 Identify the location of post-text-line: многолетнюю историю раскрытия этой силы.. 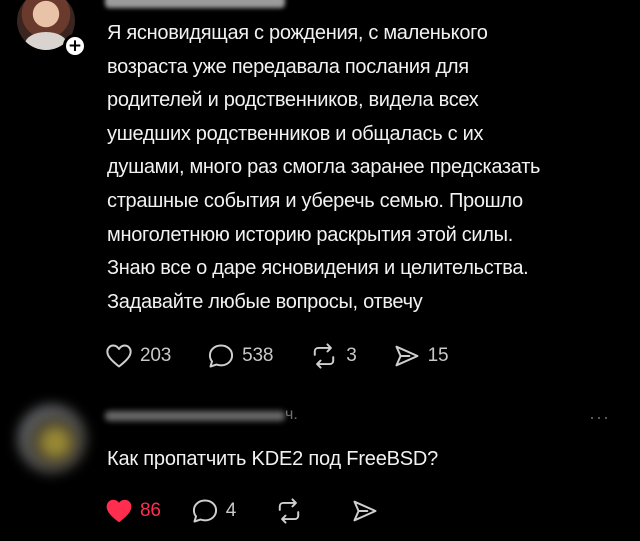
(310, 234).